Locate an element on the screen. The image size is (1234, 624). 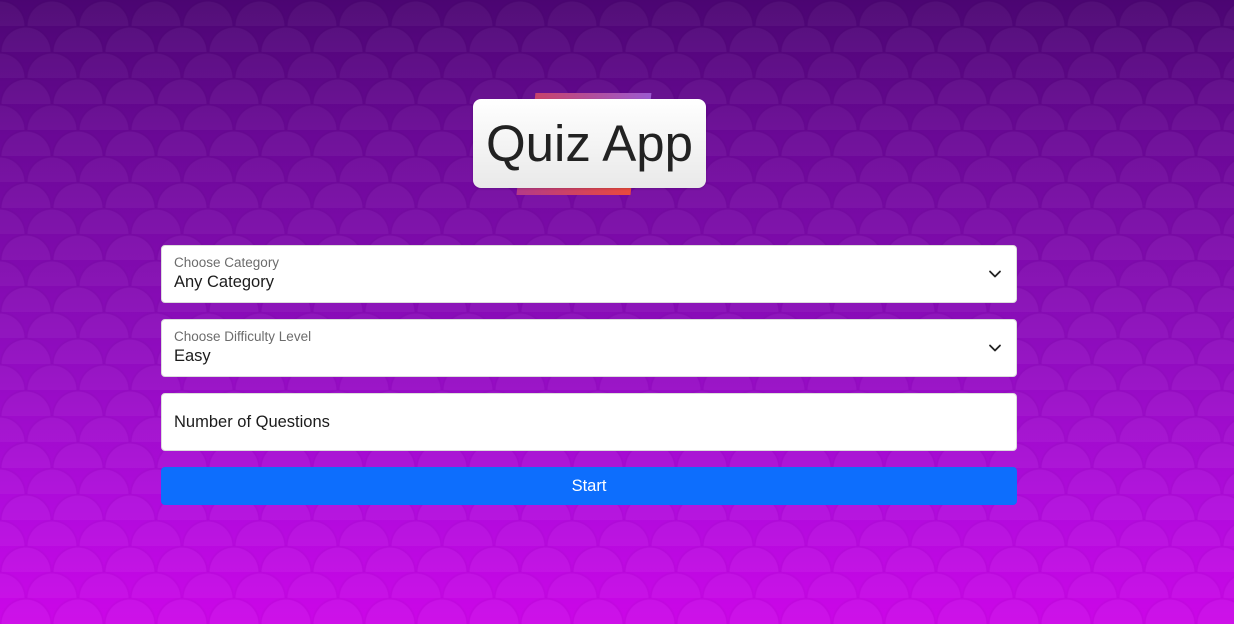
logo-card: Quiz App is located at coordinates (589, 143).